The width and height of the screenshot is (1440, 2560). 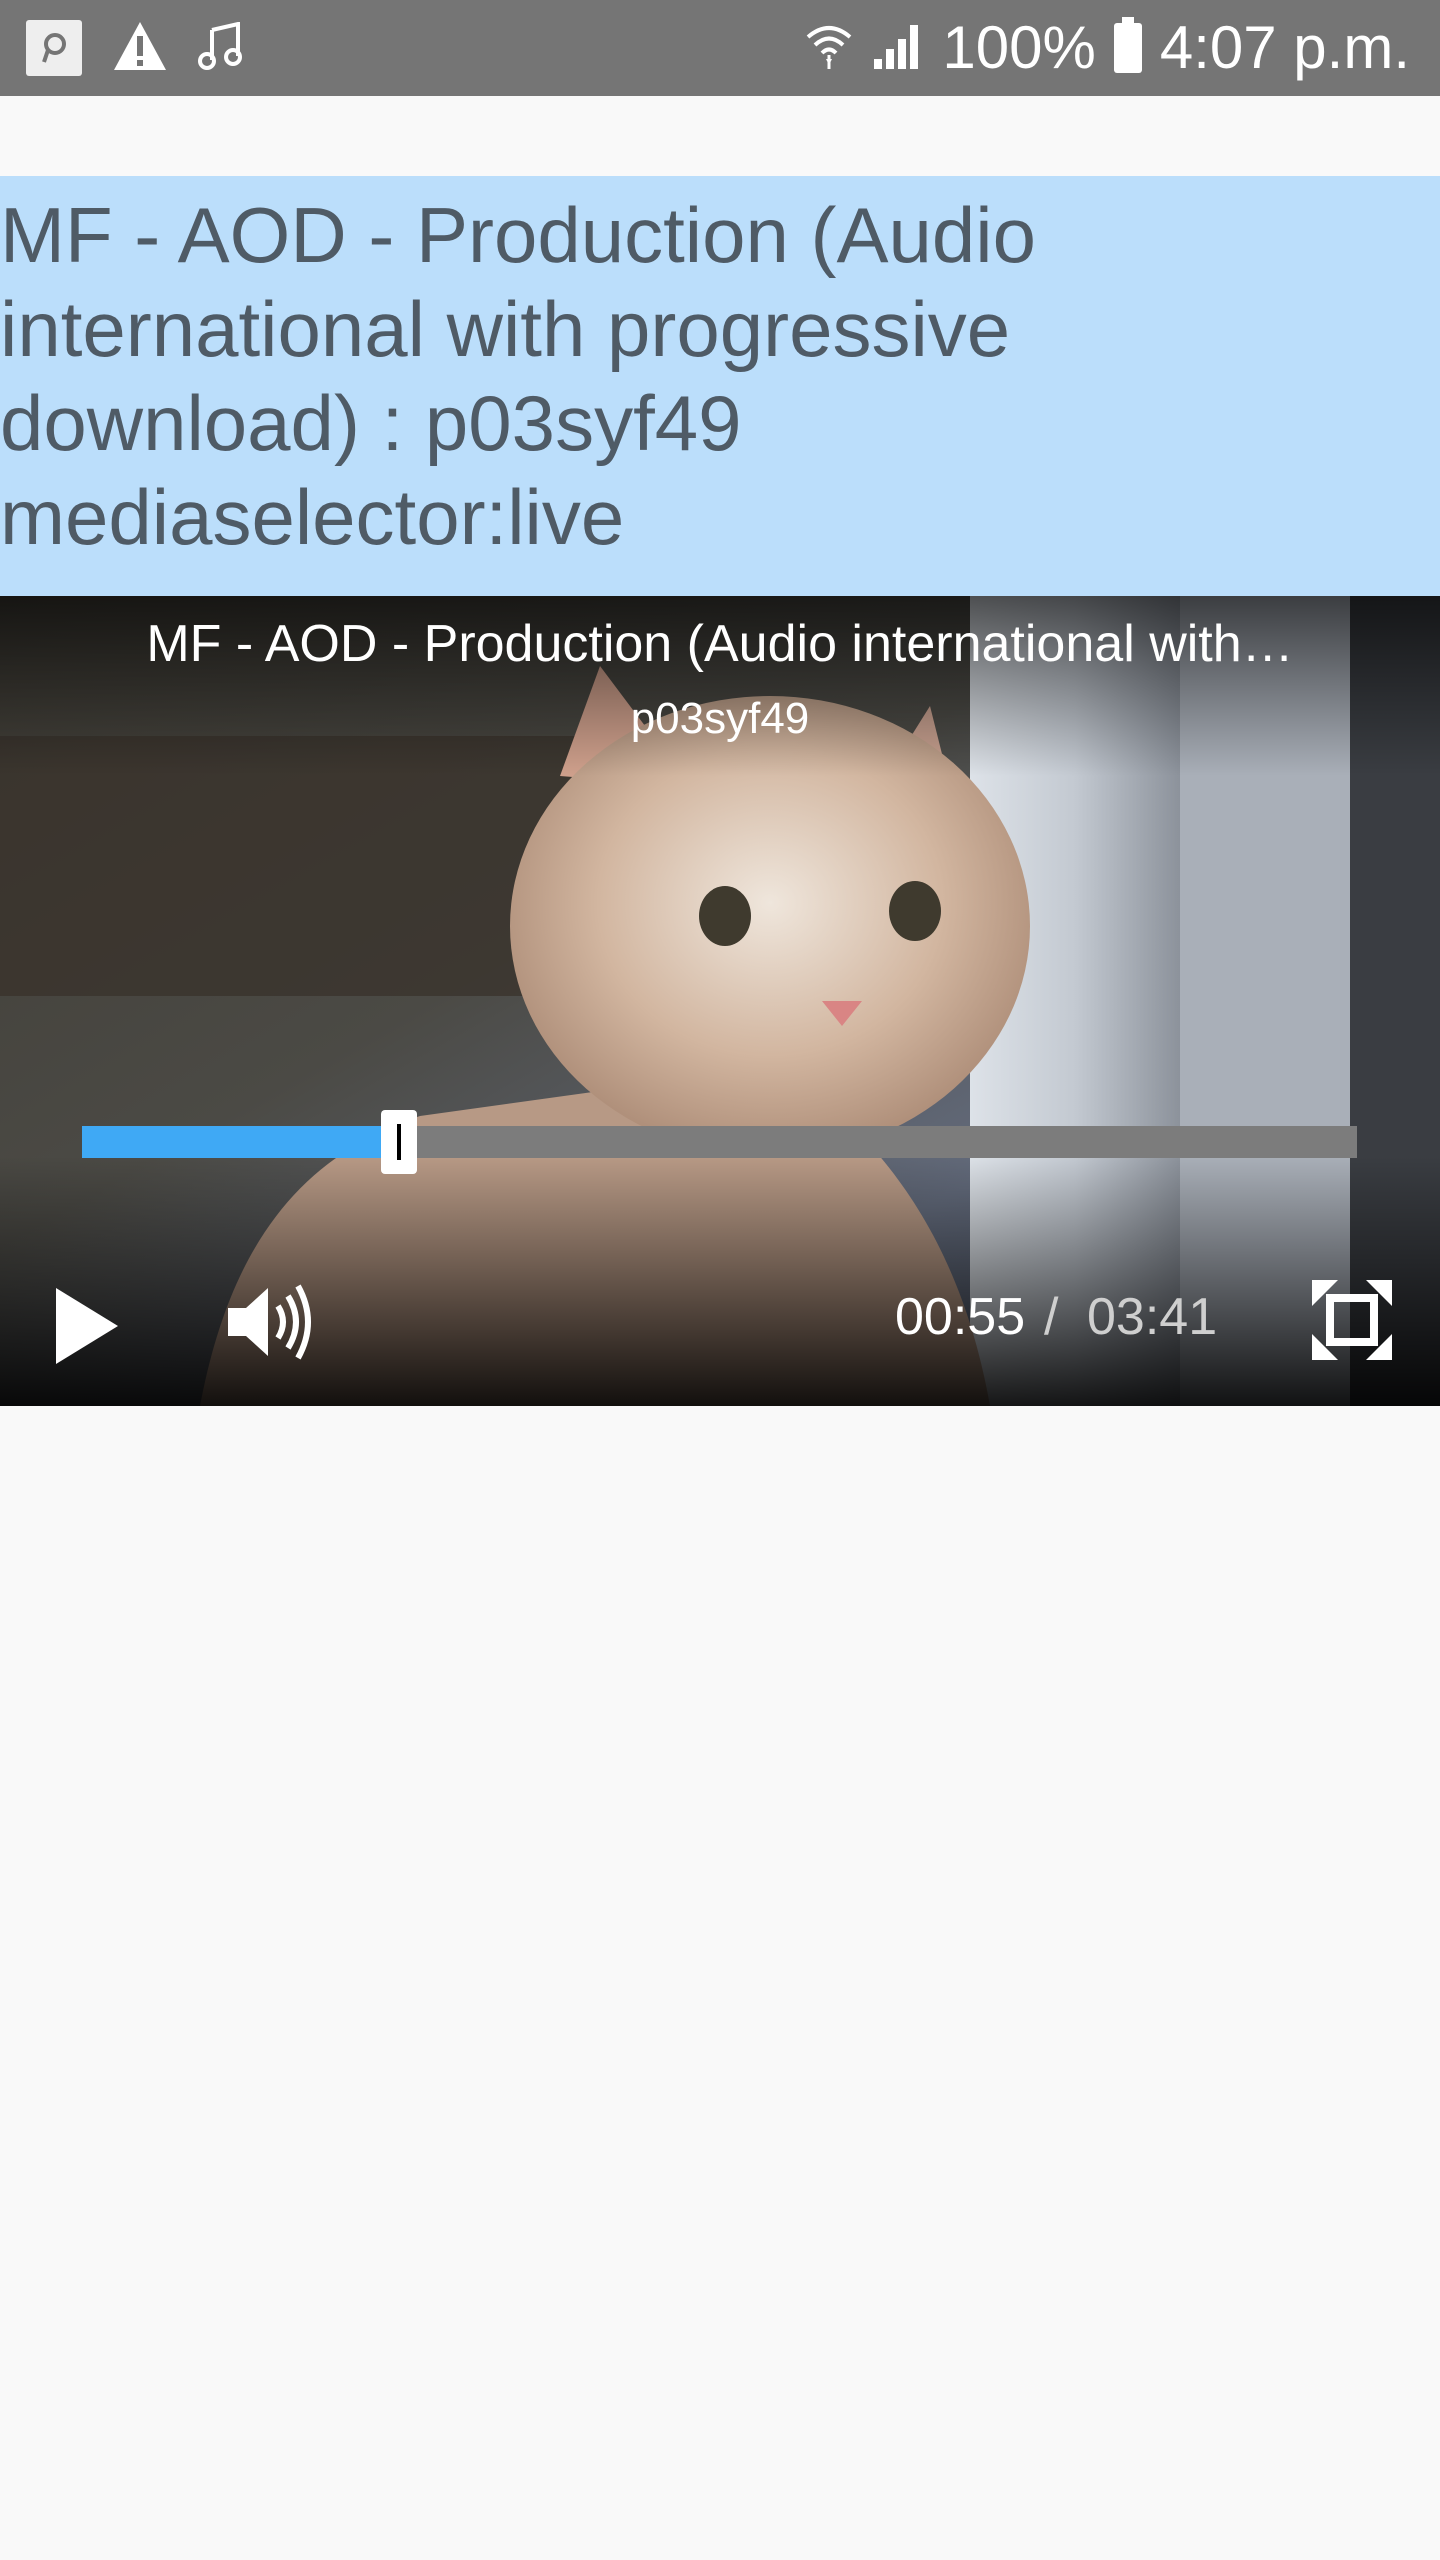 What do you see at coordinates (1152, 1317) in the screenshot?
I see `total-time: 03:41` at bounding box center [1152, 1317].